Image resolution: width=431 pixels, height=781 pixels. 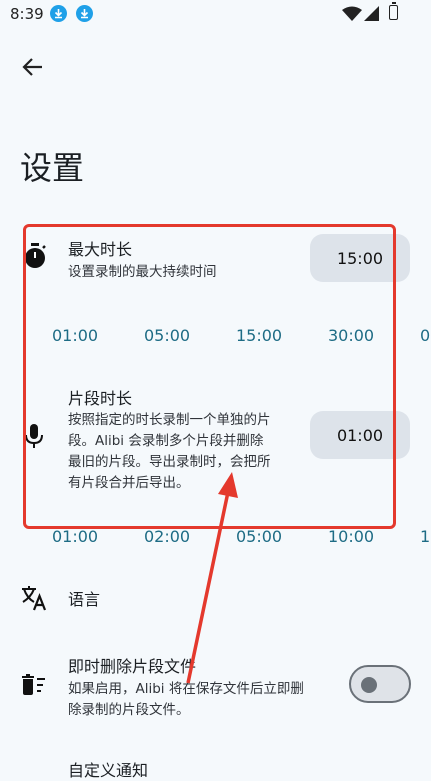 What do you see at coordinates (34, 598) in the screenshot?
I see `translate-icon` at bounding box center [34, 598].